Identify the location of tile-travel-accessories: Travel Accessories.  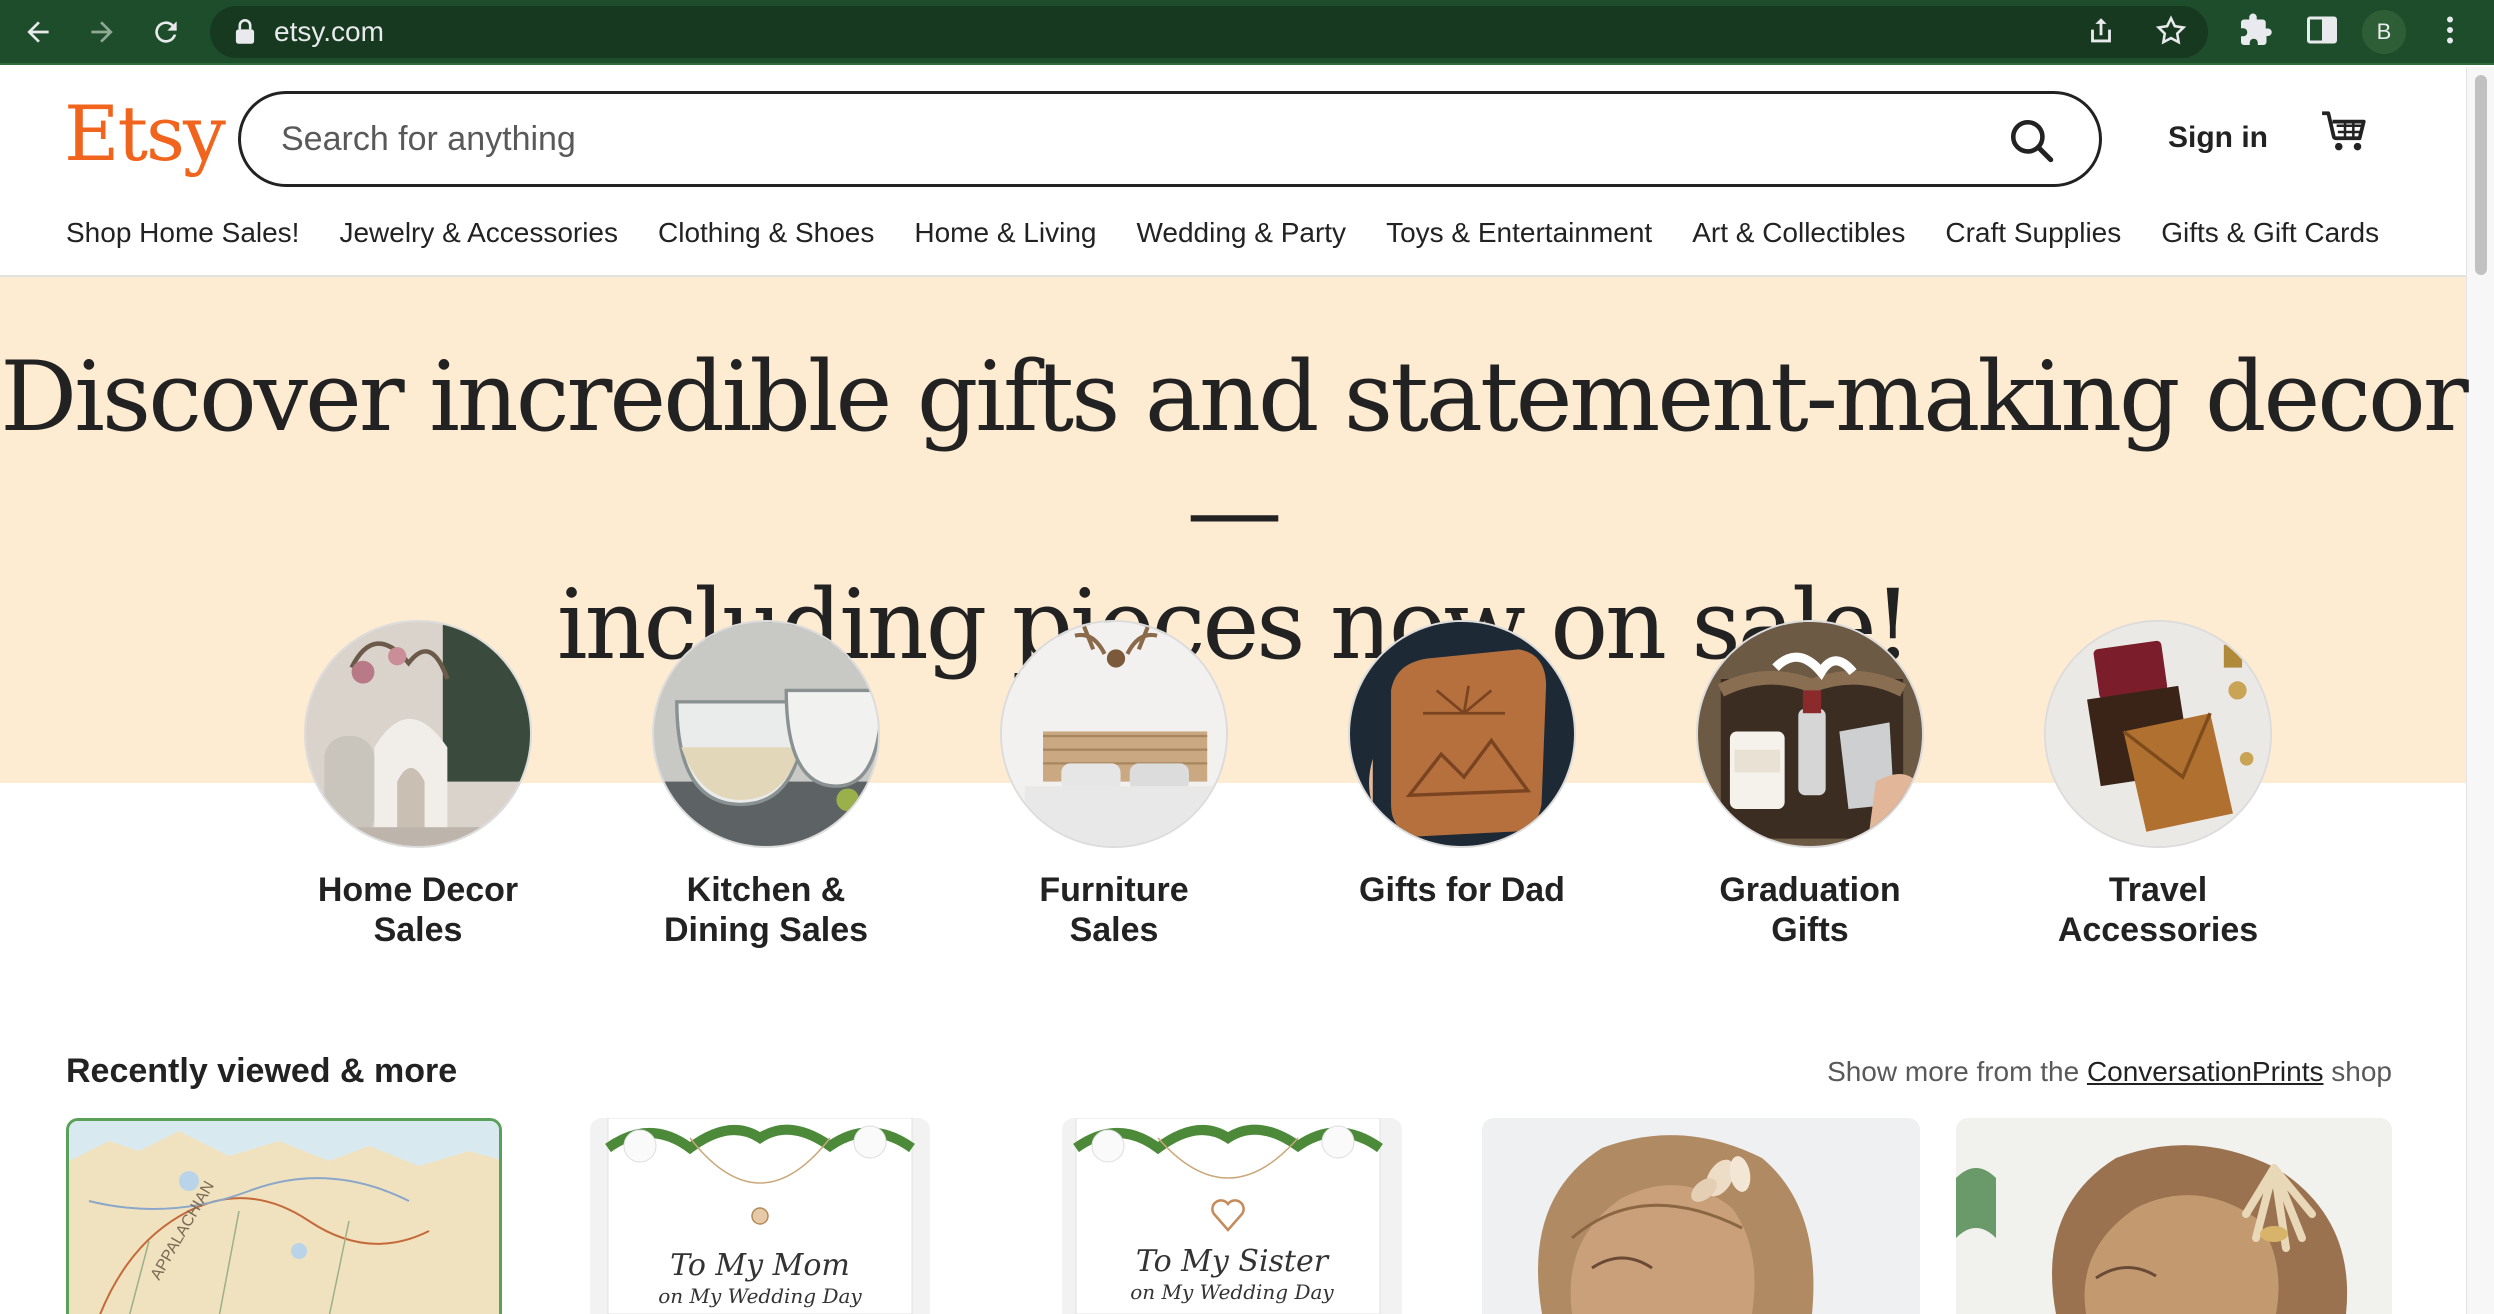
(2158, 785).